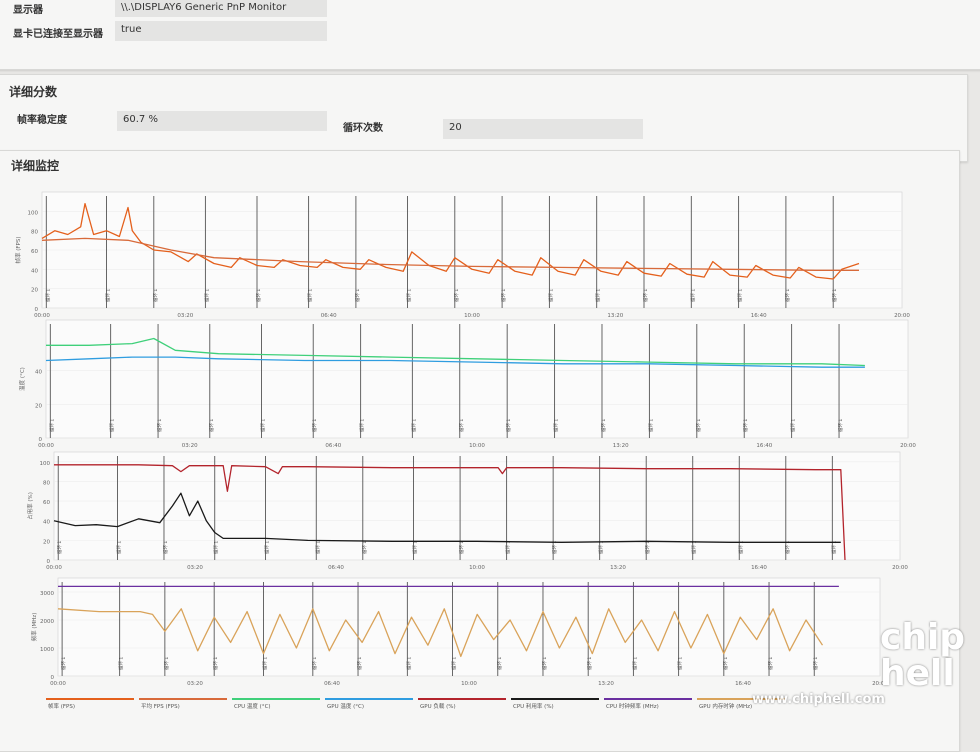 The width and height of the screenshot is (980, 752). Describe the element at coordinates (18, 249) in the screenshot. I see `y-axis-label: 帧率 (FPS)` at that location.